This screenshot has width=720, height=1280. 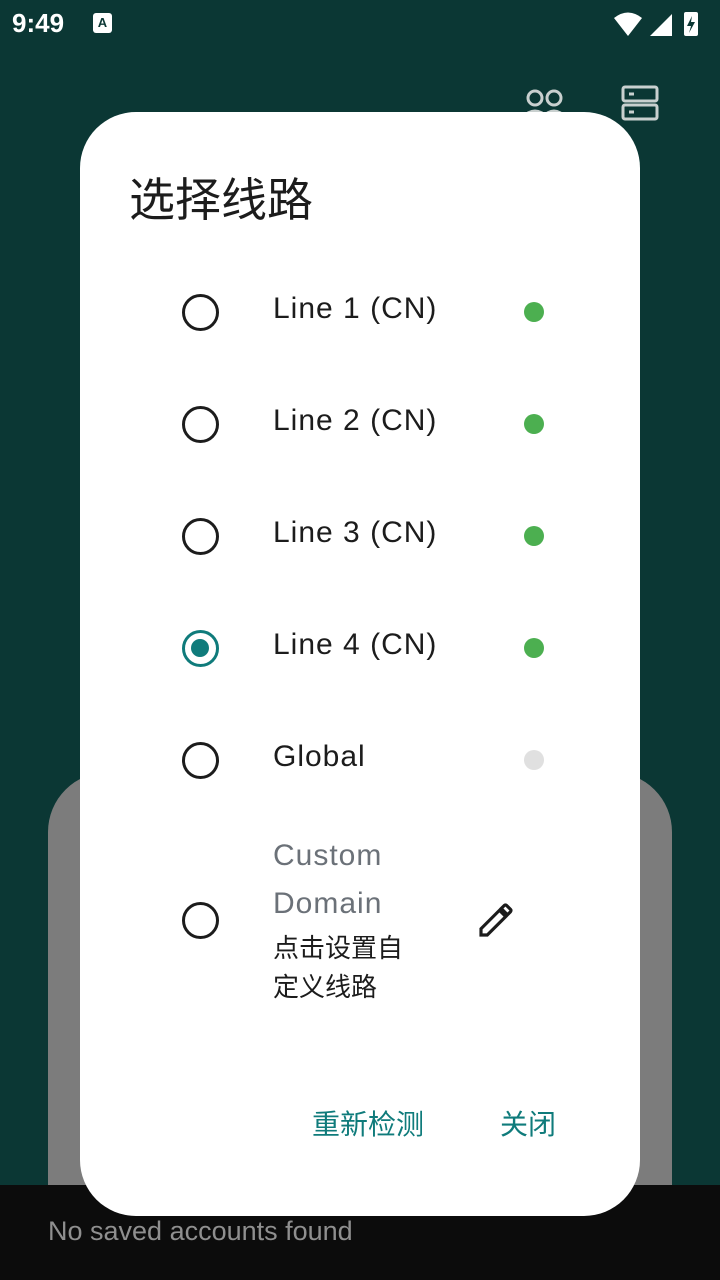 I want to click on status-icons, so click(x=660, y=27).